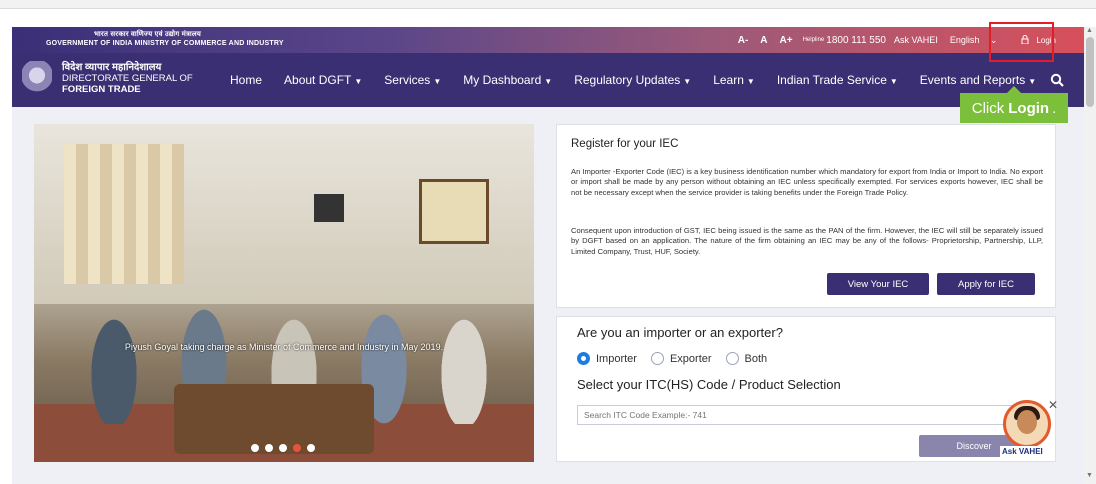  What do you see at coordinates (786, 40) in the screenshot?
I see `font-increase-button: A+` at bounding box center [786, 40].